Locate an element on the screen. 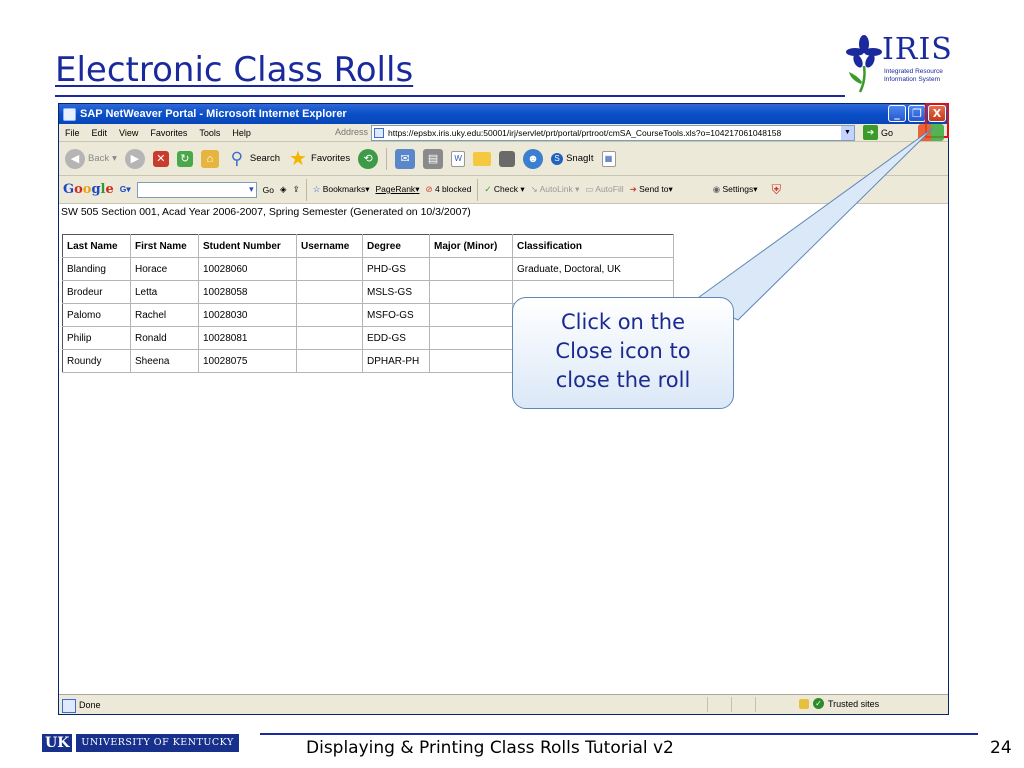  search-button: ⚲ Search is located at coordinates (253, 159).